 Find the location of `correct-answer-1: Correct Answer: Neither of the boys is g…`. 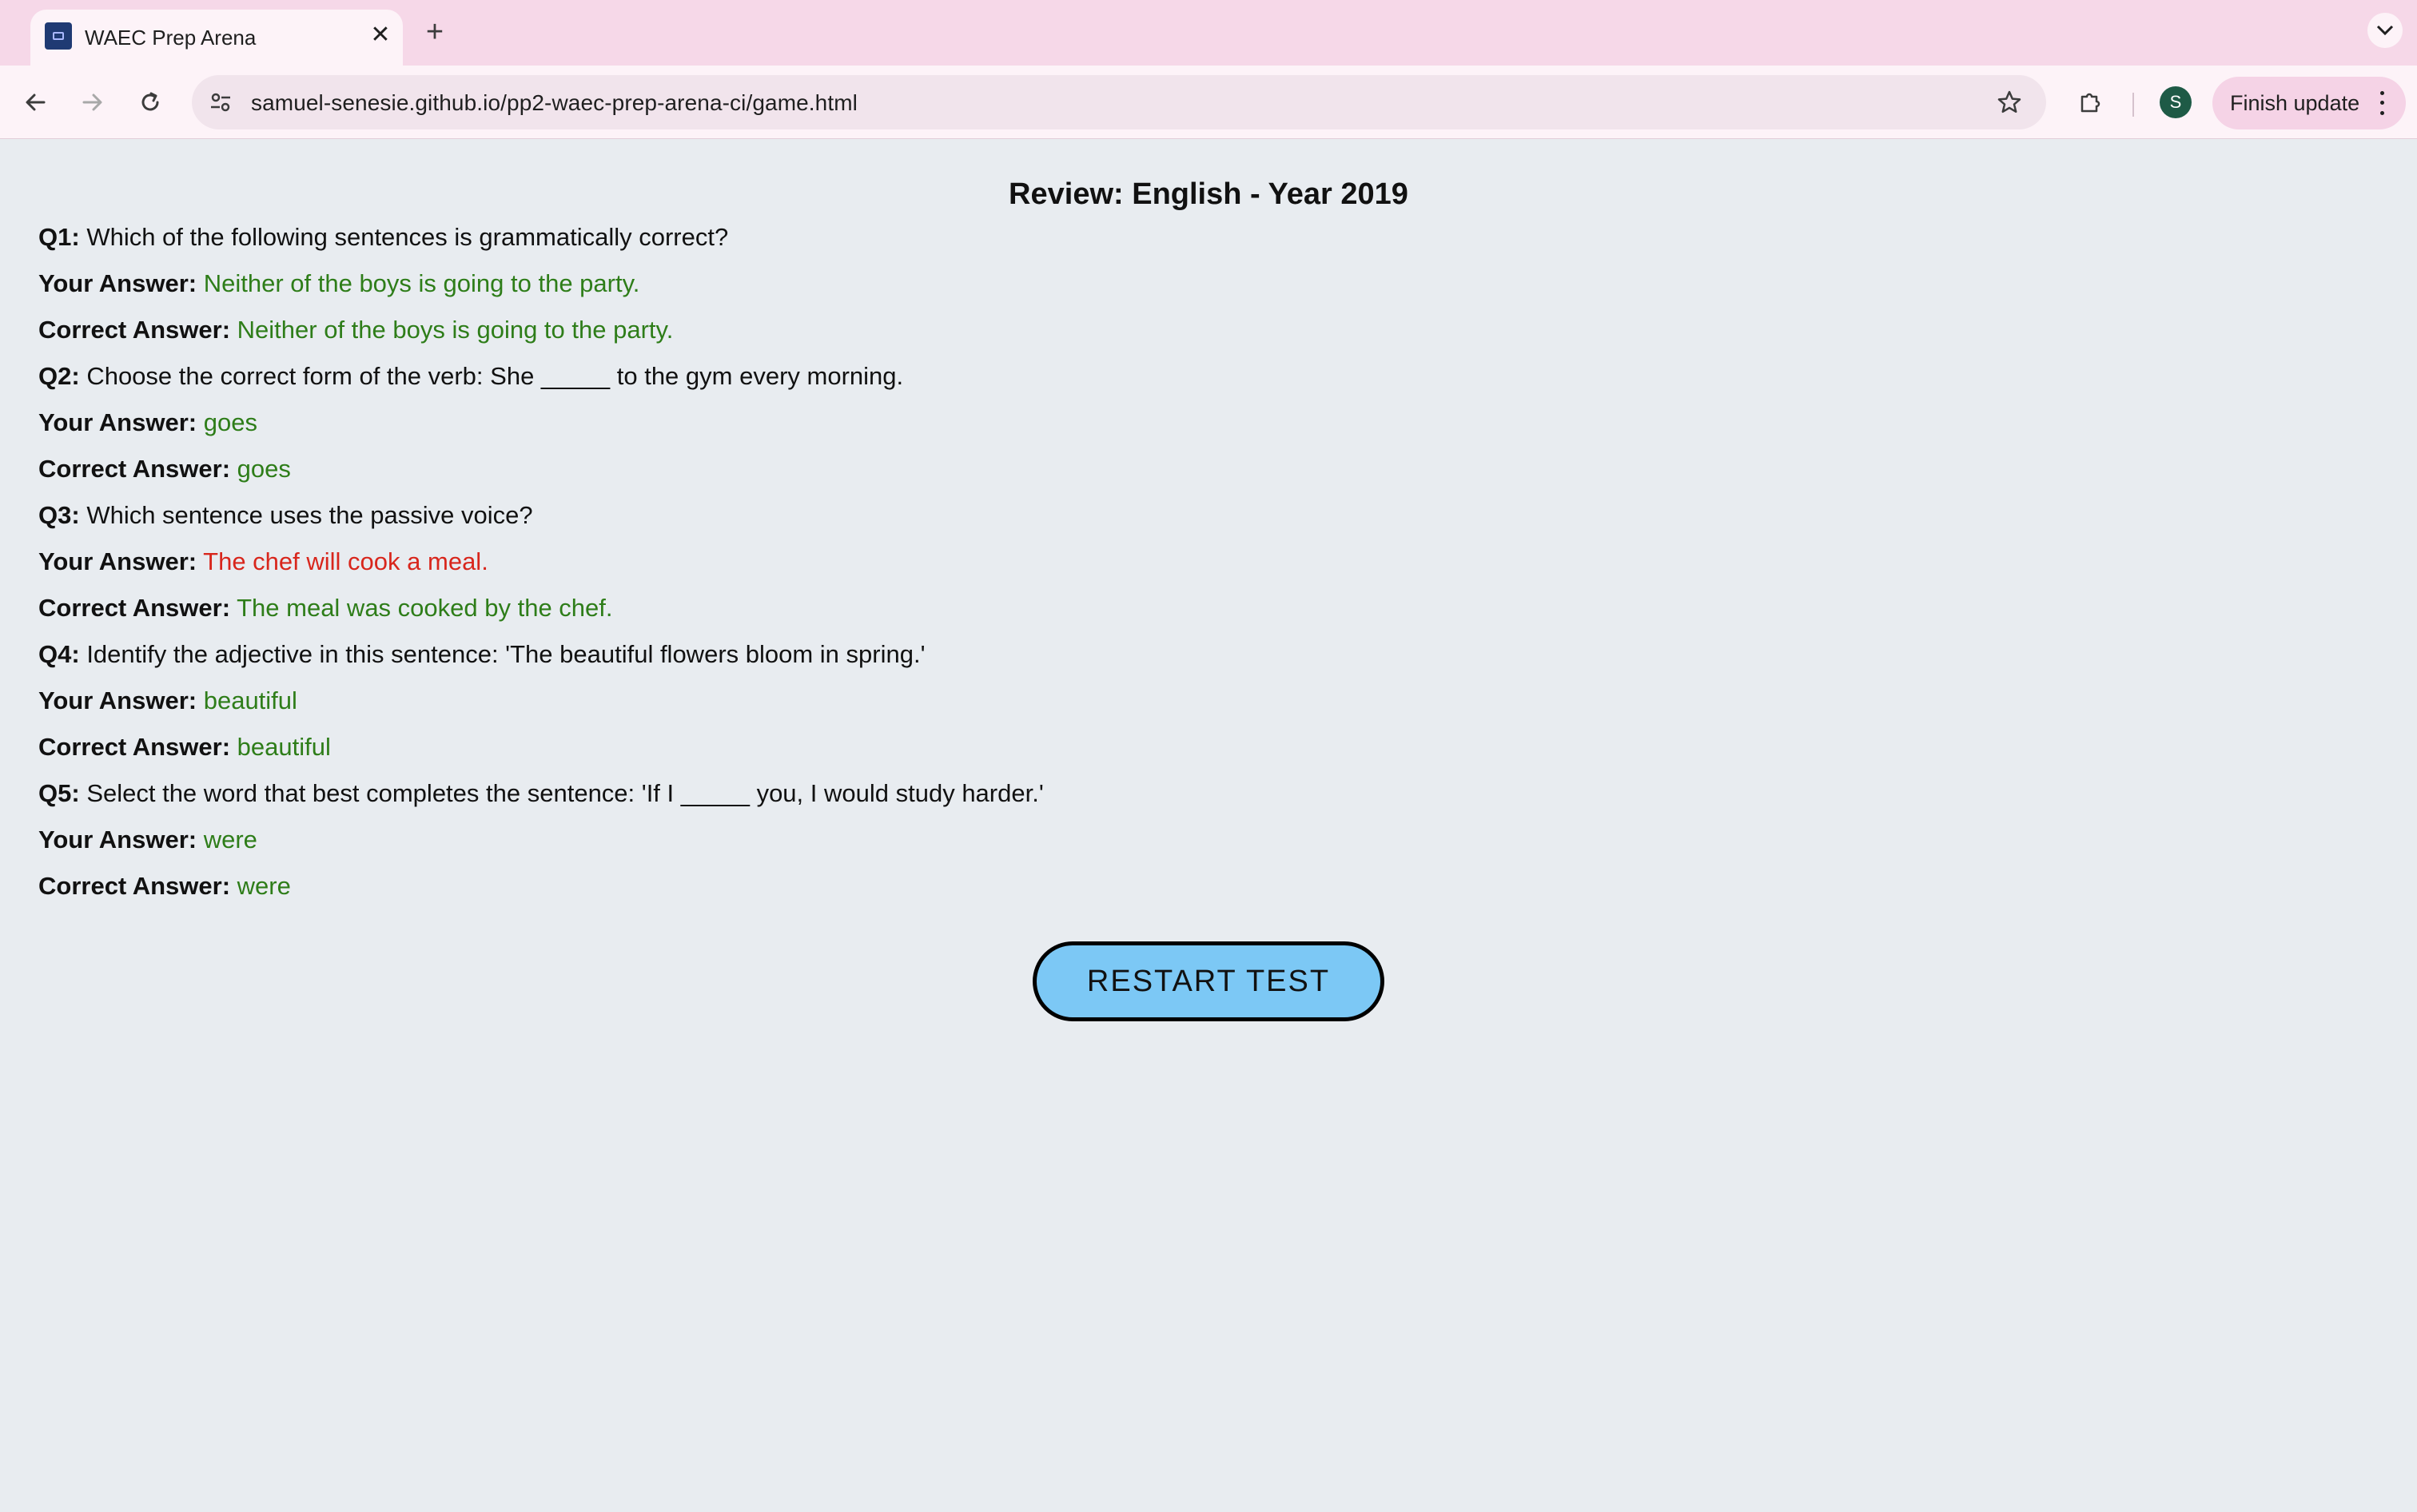

correct-answer-1: Correct Answer: Neither of the boys is g… is located at coordinates (1157, 330).